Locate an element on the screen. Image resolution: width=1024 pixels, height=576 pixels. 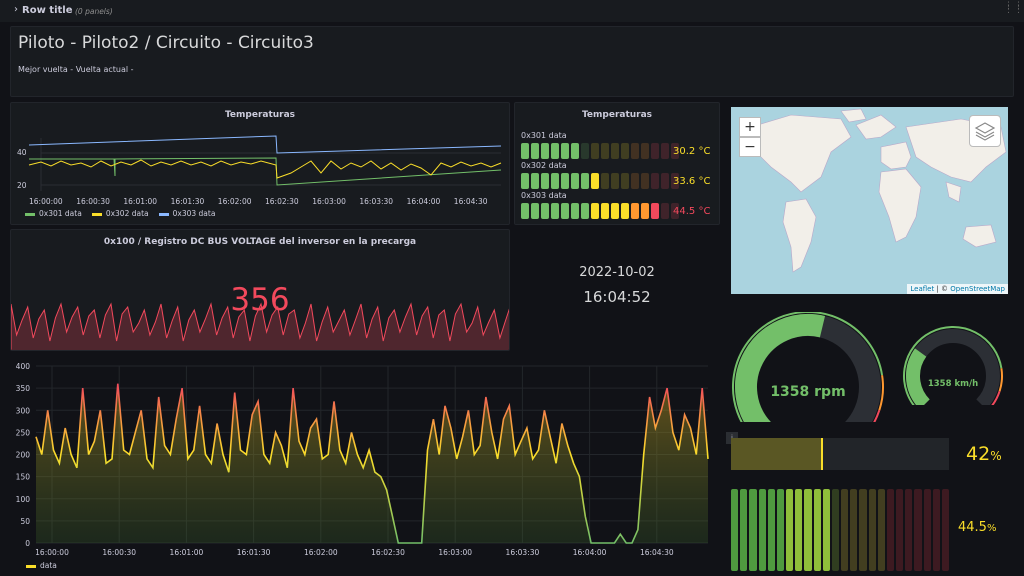
layers-button is located at coordinates (985, 131).